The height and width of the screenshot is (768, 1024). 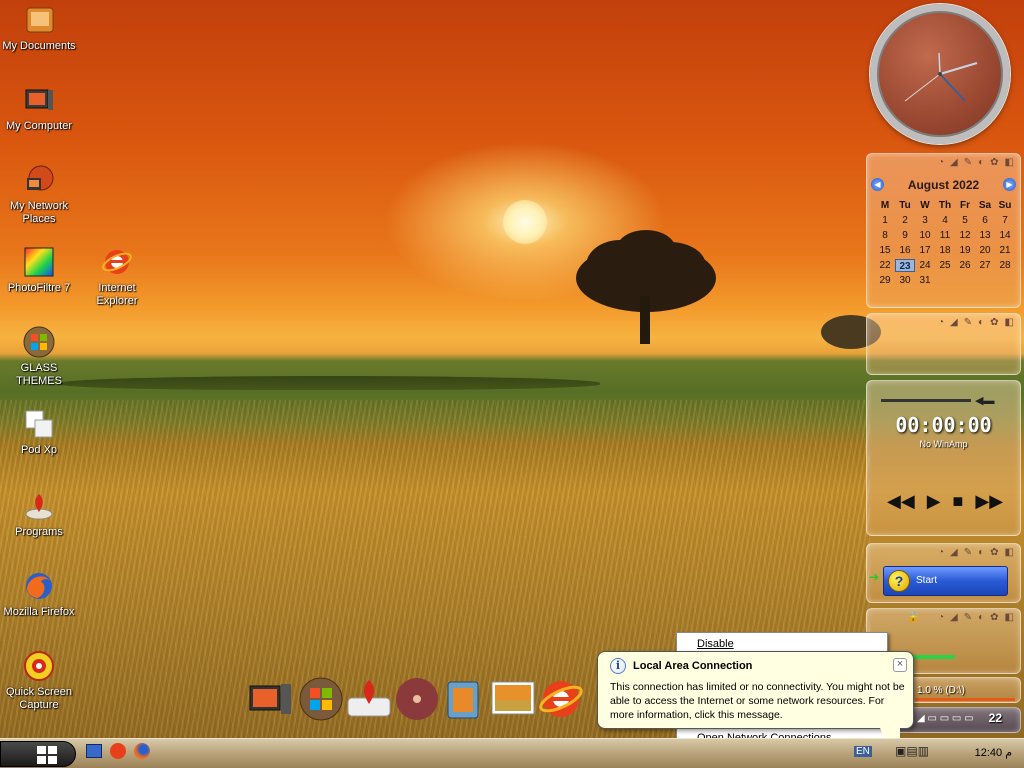 What do you see at coordinates (965, 250) in the screenshot?
I see `calendar-day: 19` at bounding box center [965, 250].